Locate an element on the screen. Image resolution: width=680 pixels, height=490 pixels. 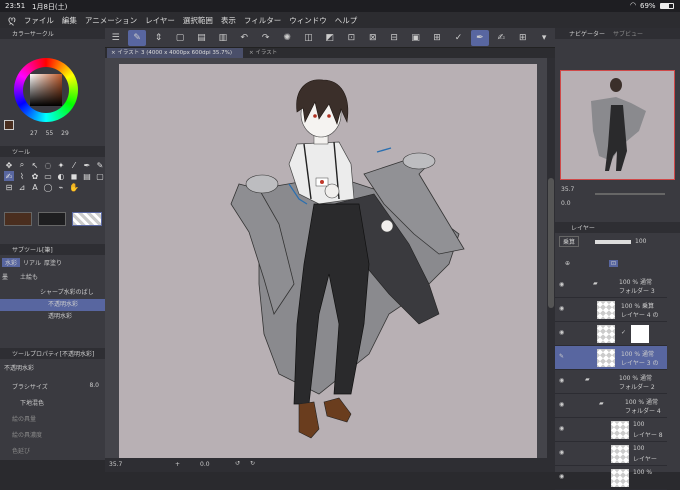
drawing-color-transparent is located at coordinates (87, 219).